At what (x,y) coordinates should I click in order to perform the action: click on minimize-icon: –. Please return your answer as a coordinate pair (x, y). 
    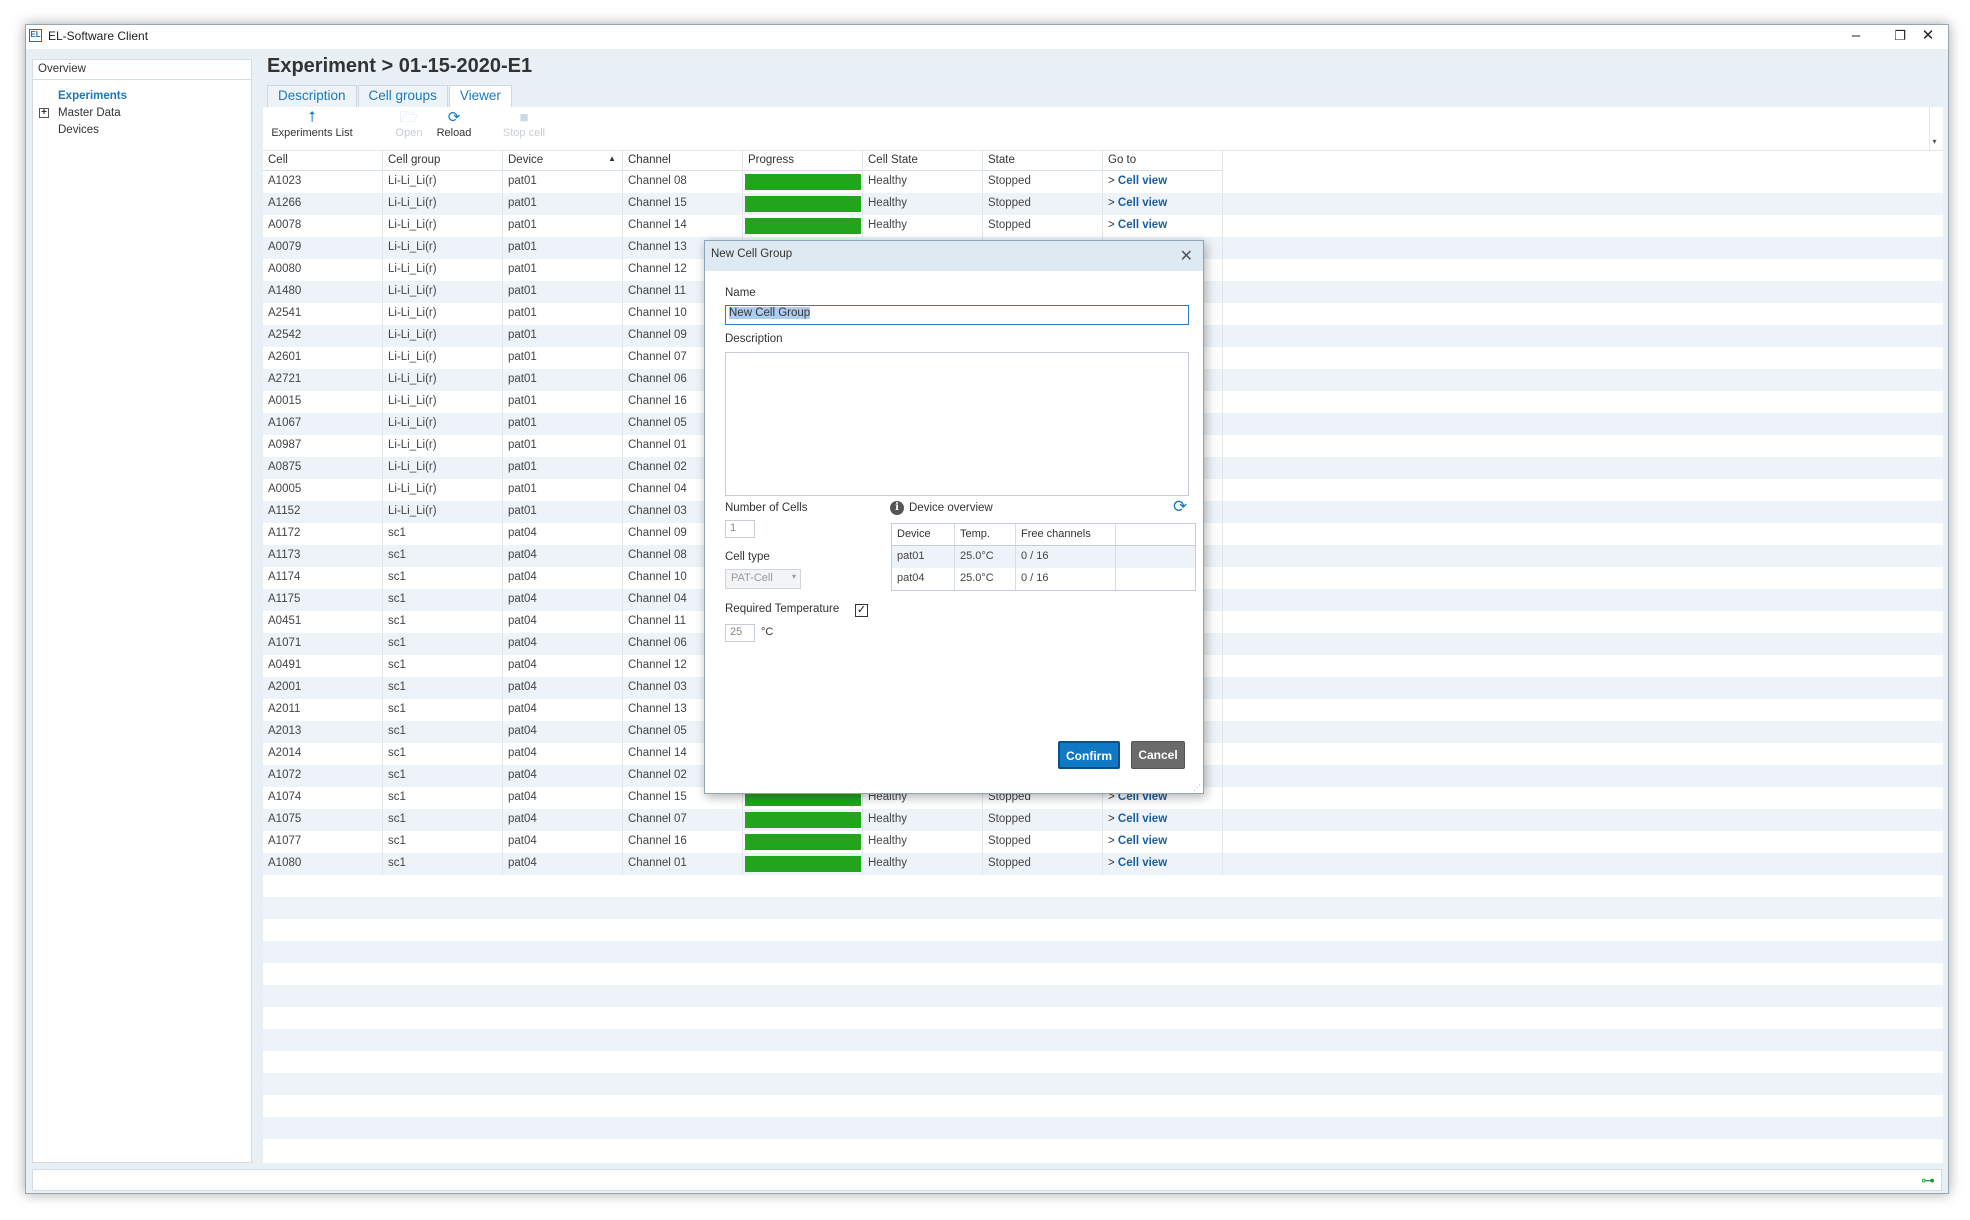
    Looking at the image, I should click on (1856, 37).